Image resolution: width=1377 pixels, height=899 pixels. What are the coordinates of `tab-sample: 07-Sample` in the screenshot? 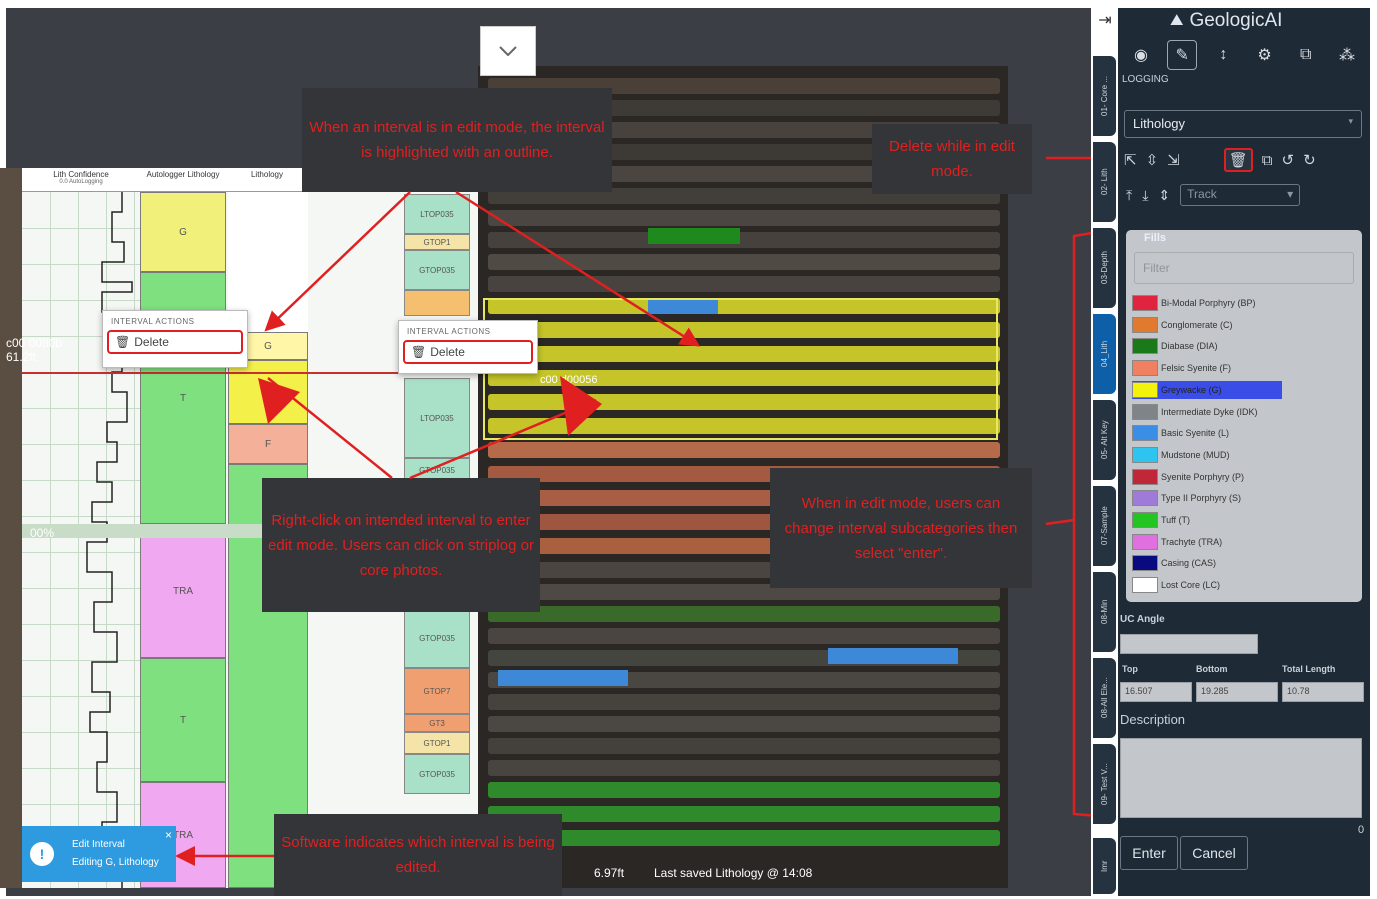 It's located at (1104, 526).